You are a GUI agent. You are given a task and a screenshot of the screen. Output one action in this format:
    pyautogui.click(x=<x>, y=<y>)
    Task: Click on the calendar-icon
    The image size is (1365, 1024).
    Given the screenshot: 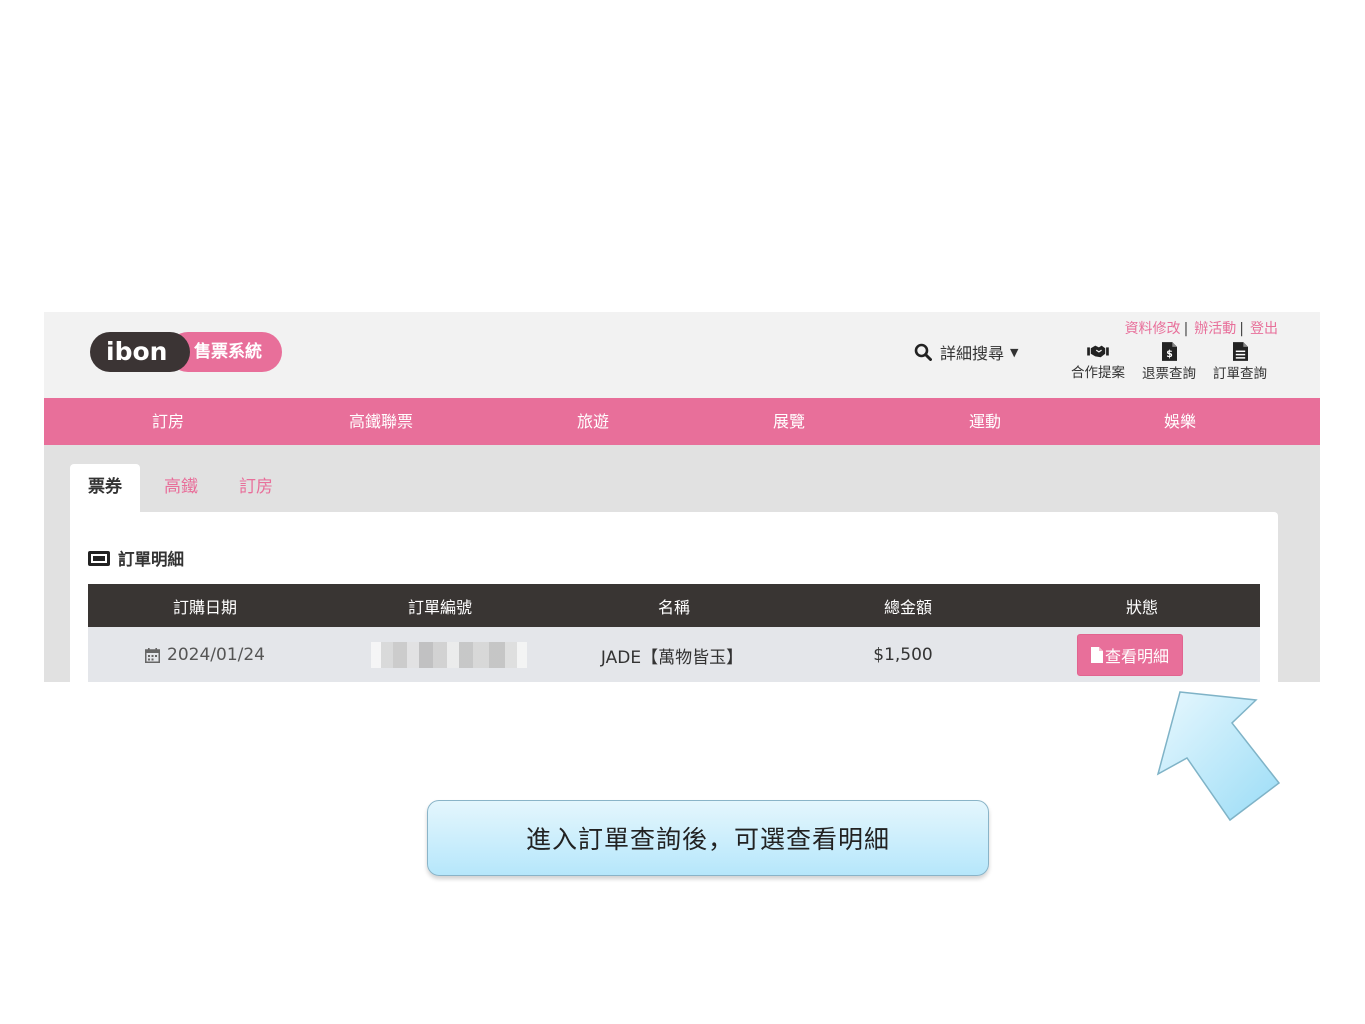 What is the action you would take?
    pyautogui.click(x=153, y=655)
    